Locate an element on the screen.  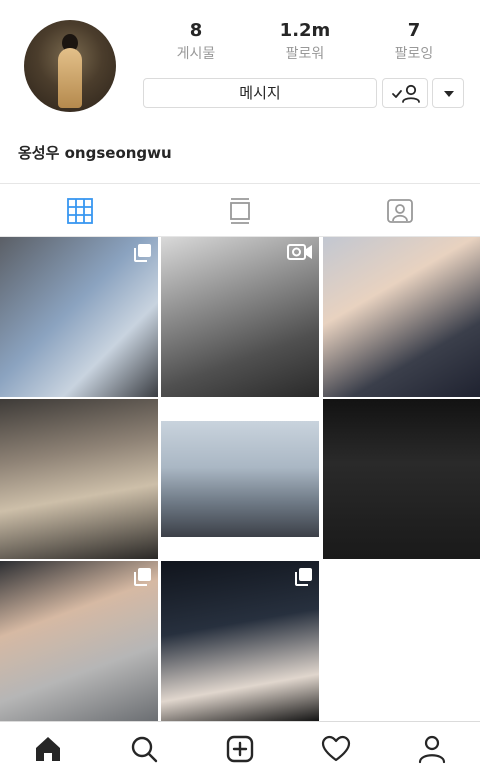
stat-posts-label: 게시물 is located at coordinates (196, 54).